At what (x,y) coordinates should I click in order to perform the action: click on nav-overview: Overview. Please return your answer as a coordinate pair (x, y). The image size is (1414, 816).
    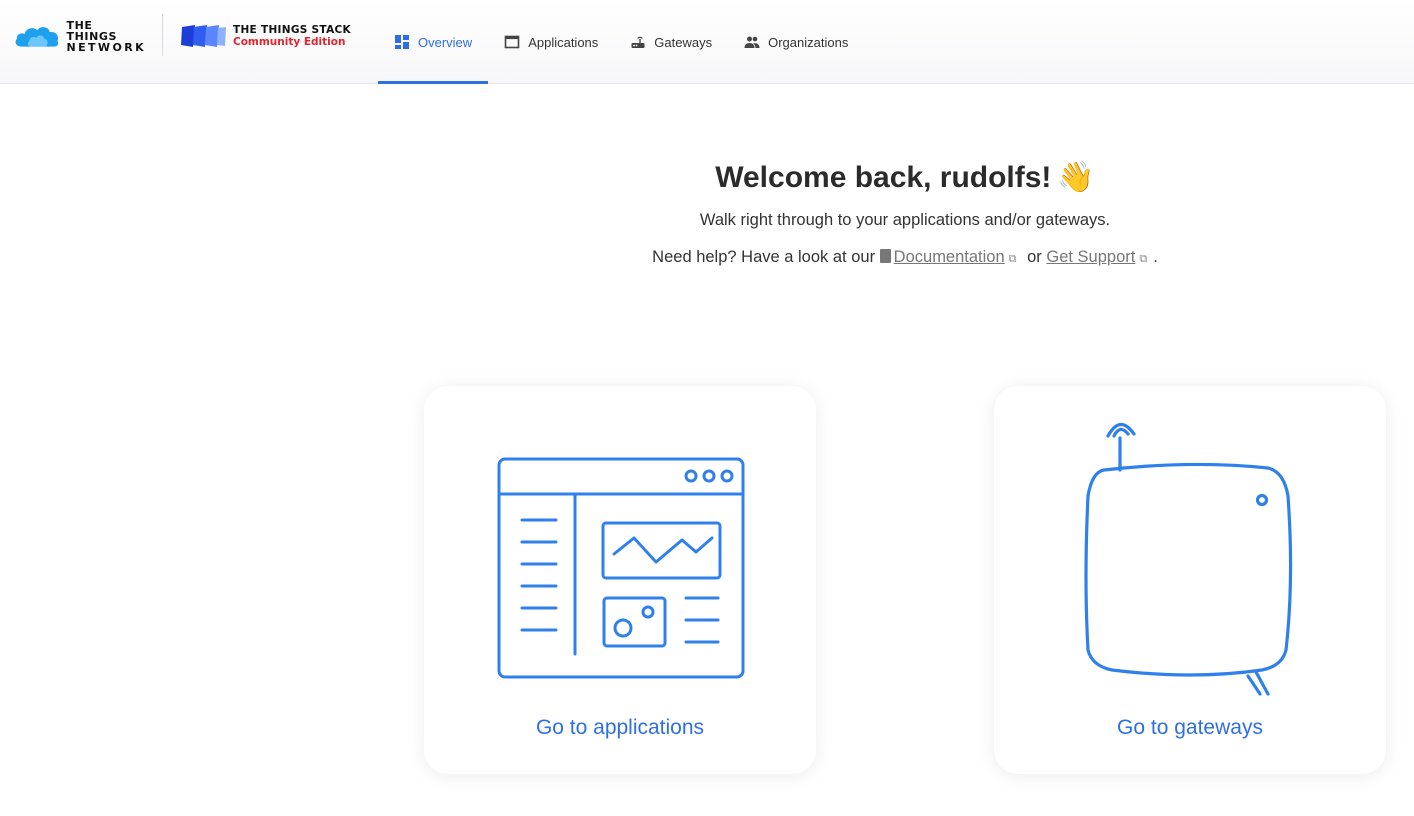
    Looking at the image, I should click on (433, 42).